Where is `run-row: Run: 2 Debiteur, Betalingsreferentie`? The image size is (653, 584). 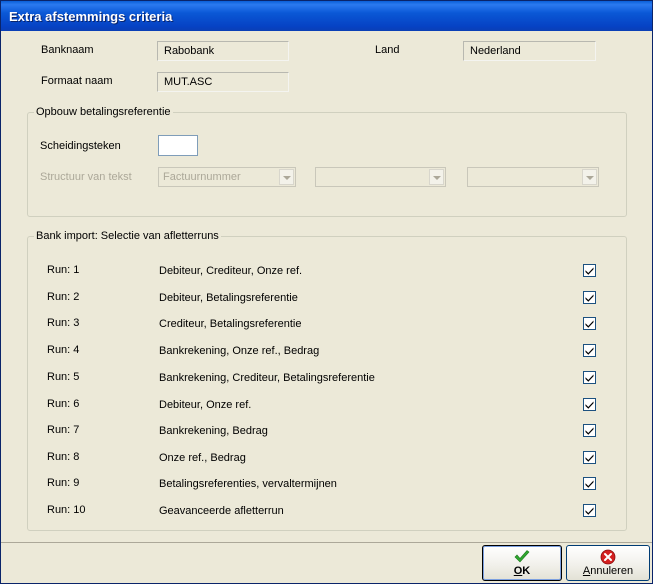 run-row: Run: 2 Debiteur, Betalingsreferentie is located at coordinates (328, 299).